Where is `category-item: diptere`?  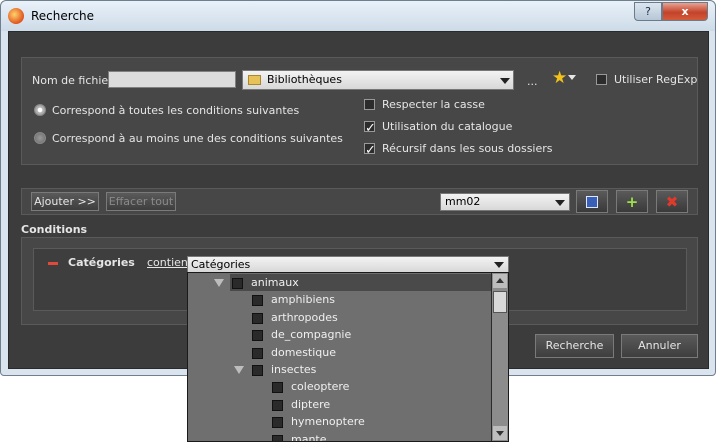 category-item: diptere is located at coordinates (310, 404).